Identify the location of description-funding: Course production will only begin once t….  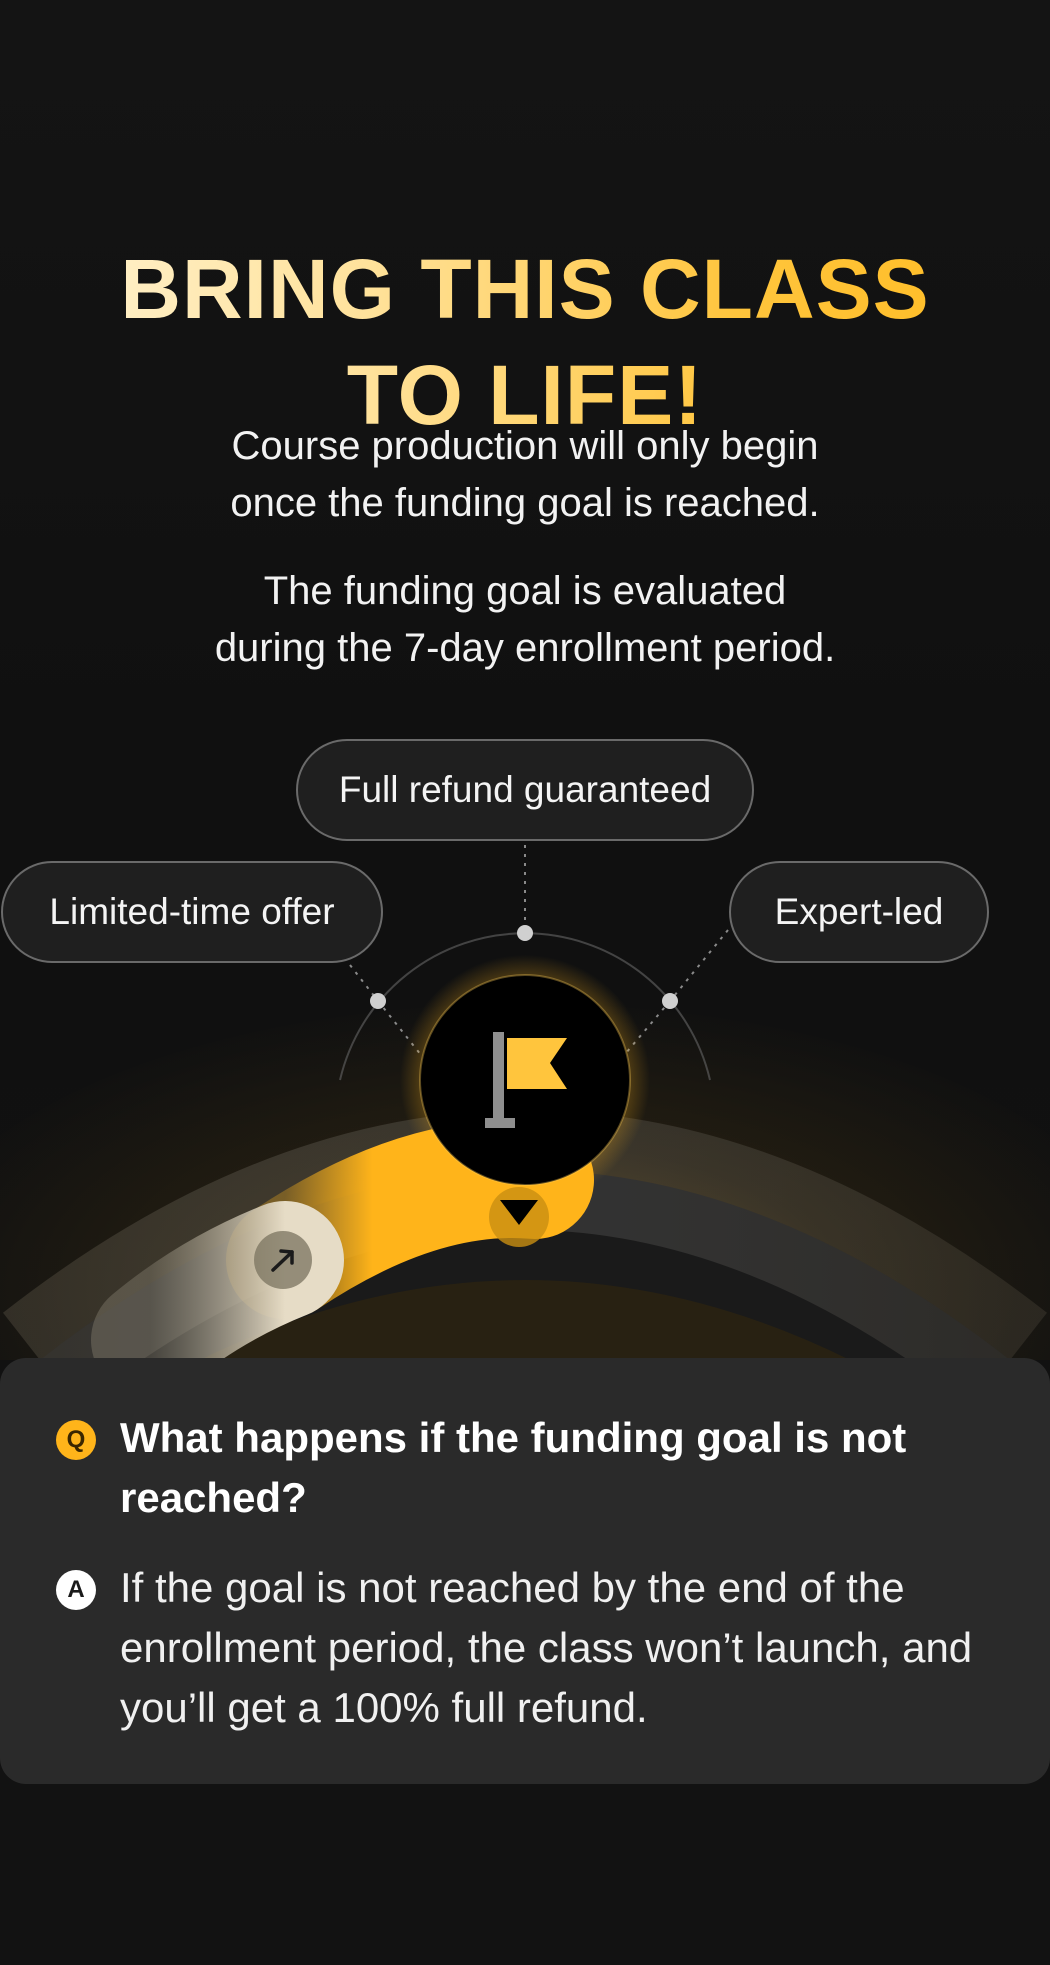
(525, 475).